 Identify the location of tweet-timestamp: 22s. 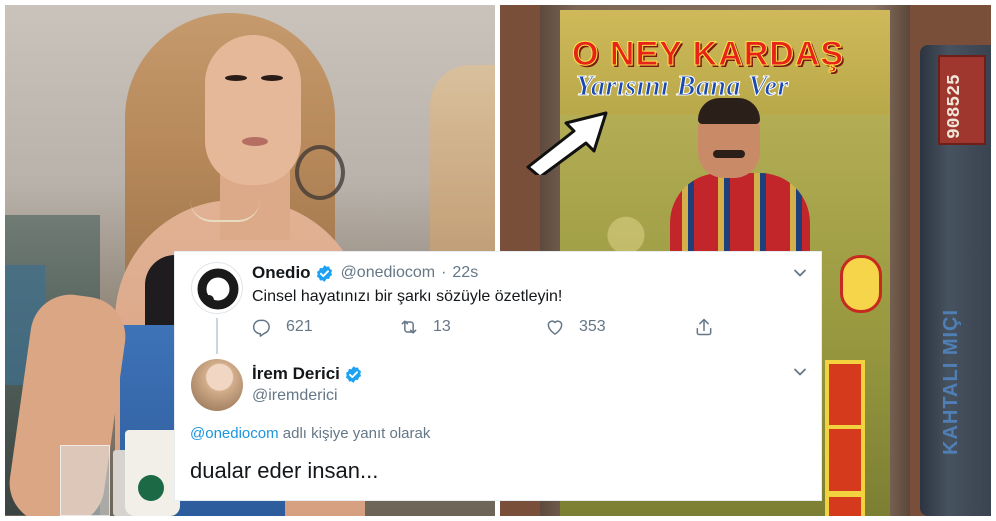
(465, 273).